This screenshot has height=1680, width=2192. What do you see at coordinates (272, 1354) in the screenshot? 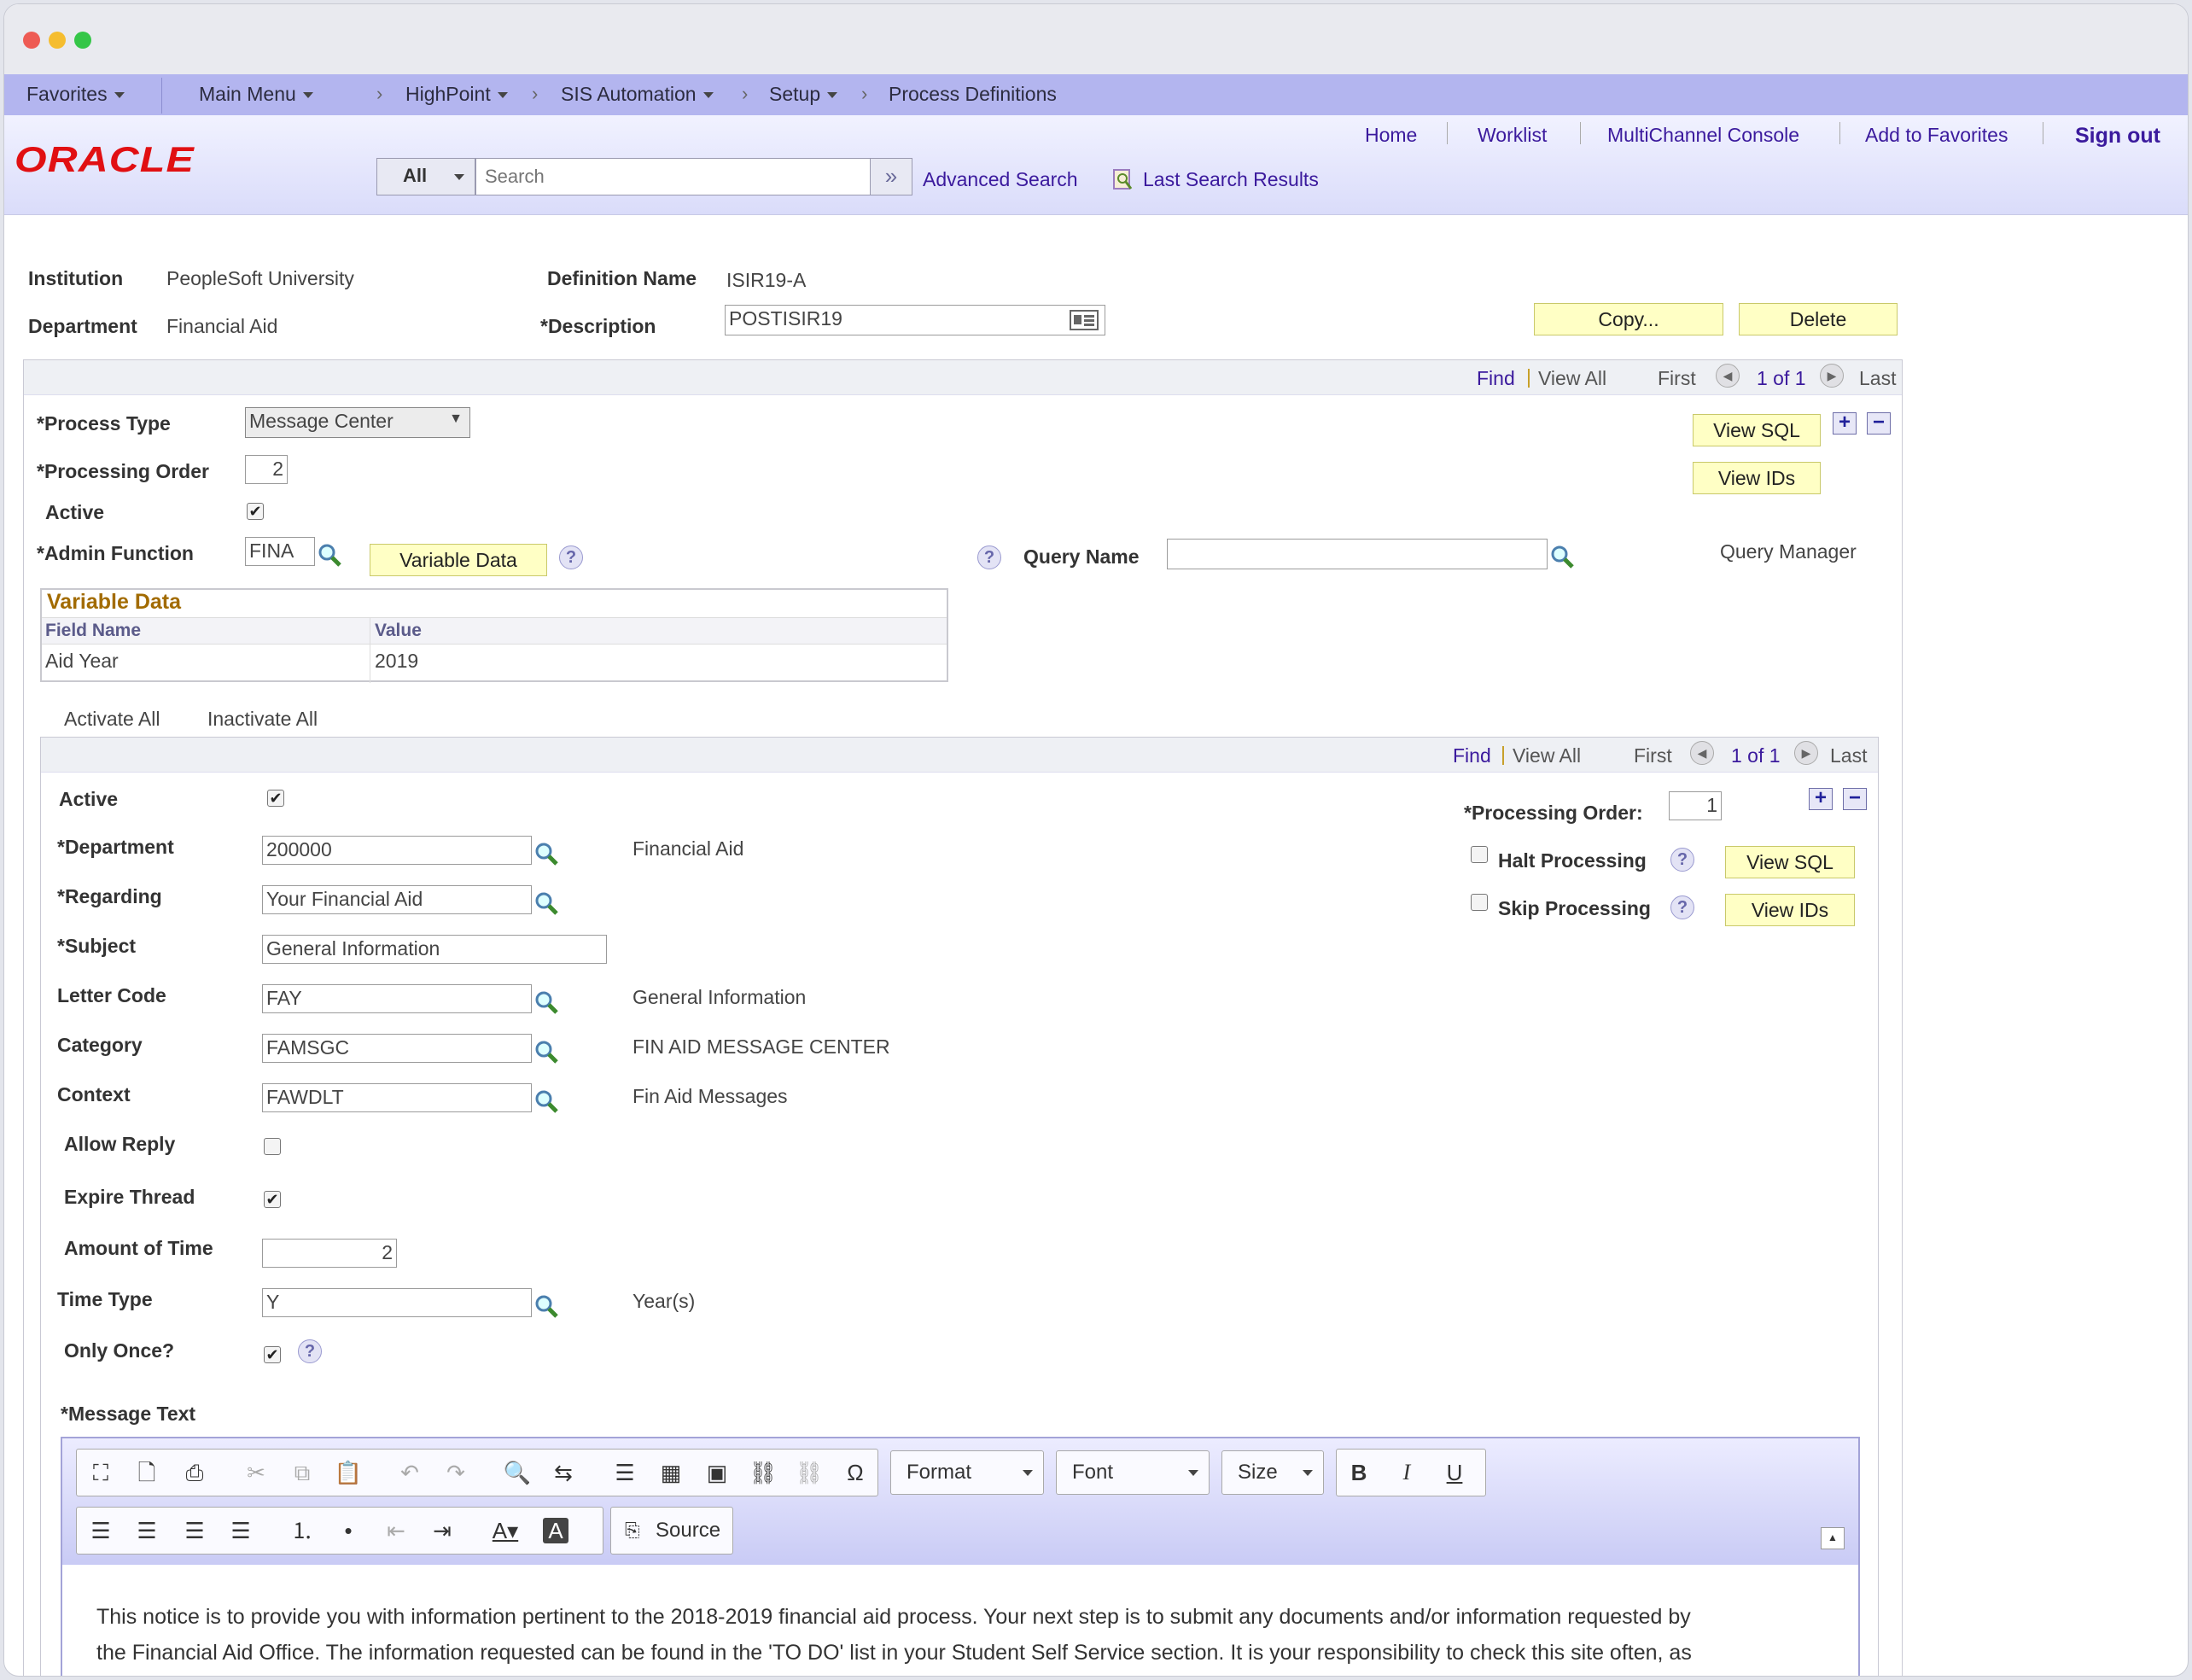
I see `only-once-checkbox: ✔` at bounding box center [272, 1354].